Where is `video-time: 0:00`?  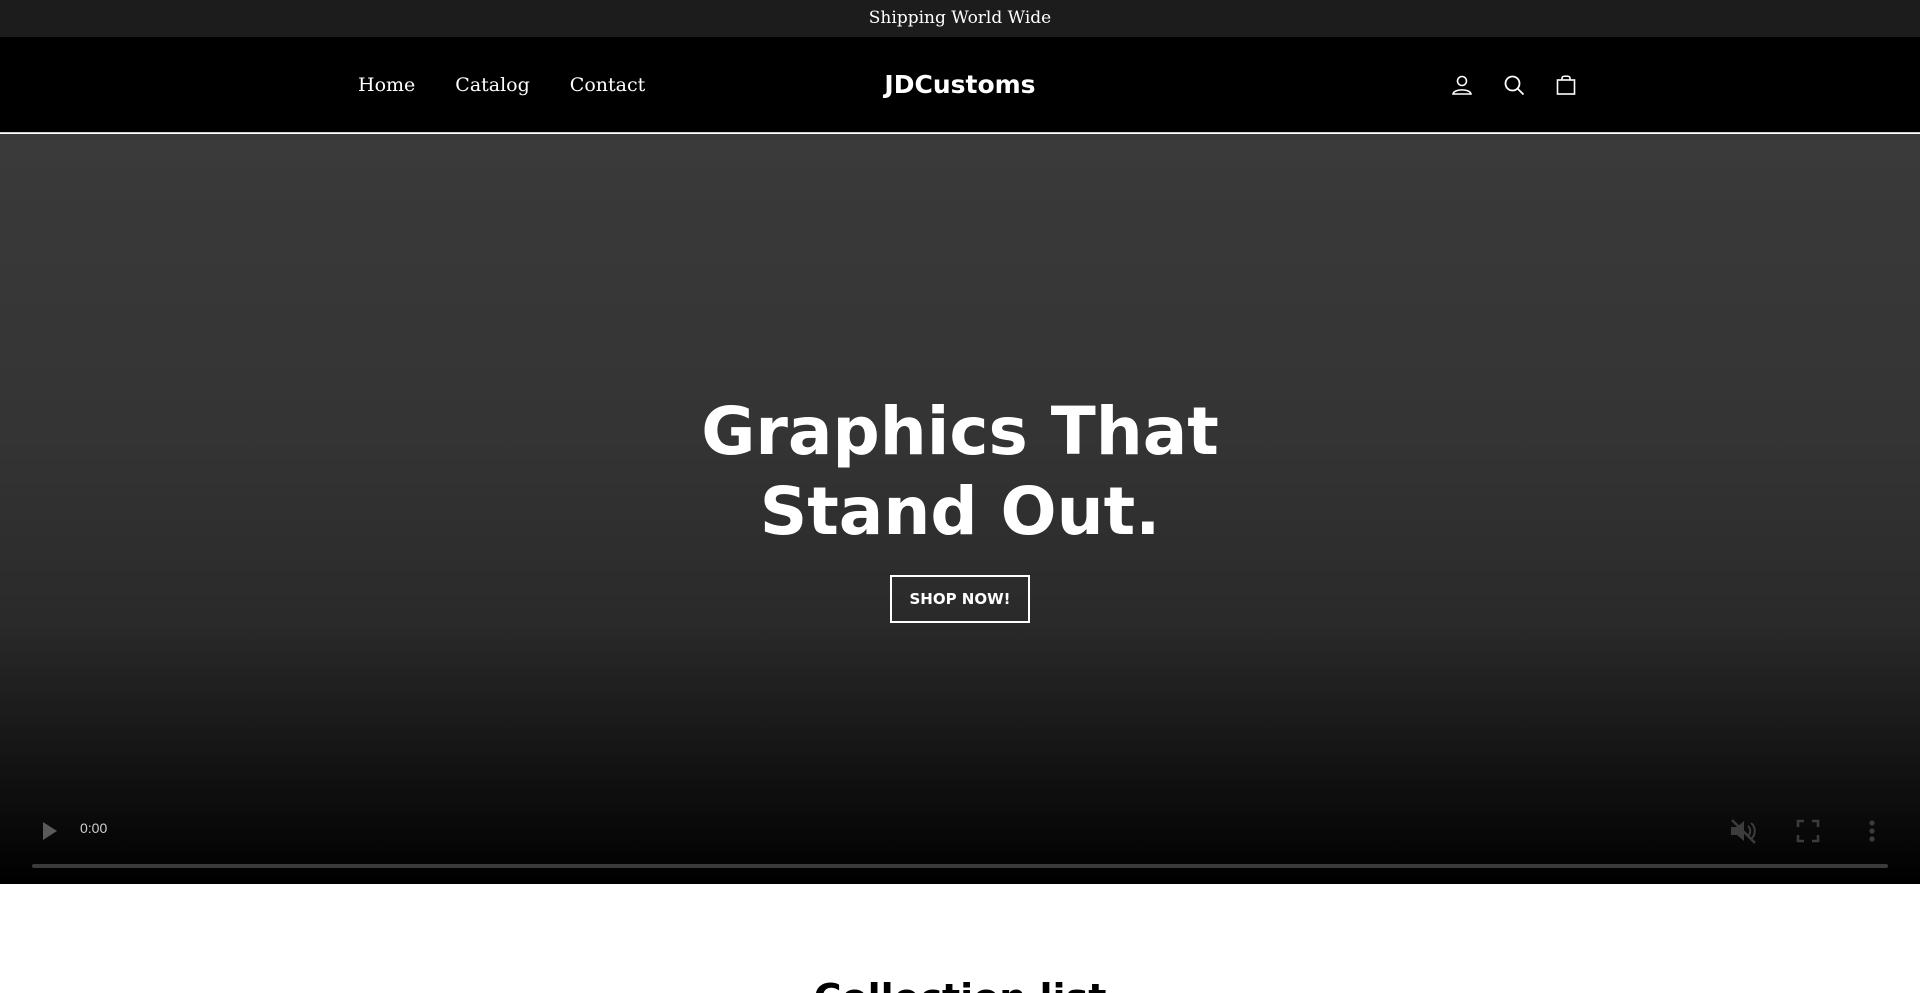 video-time: 0:00 is located at coordinates (94, 828).